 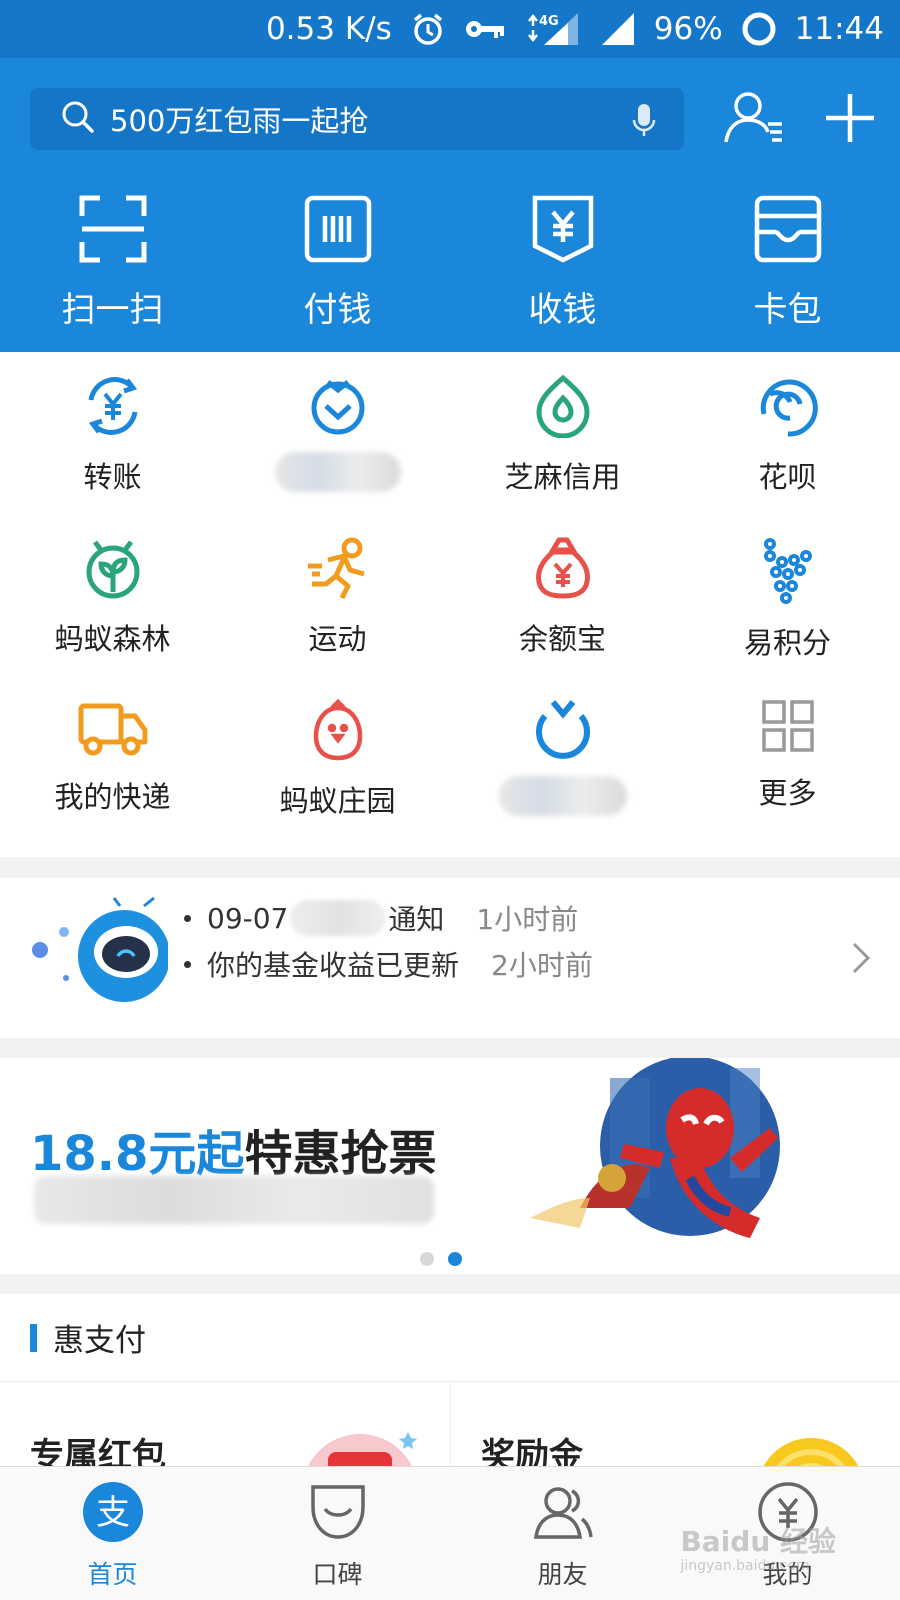 I want to click on runner-icon, so click(x=338, y=570).